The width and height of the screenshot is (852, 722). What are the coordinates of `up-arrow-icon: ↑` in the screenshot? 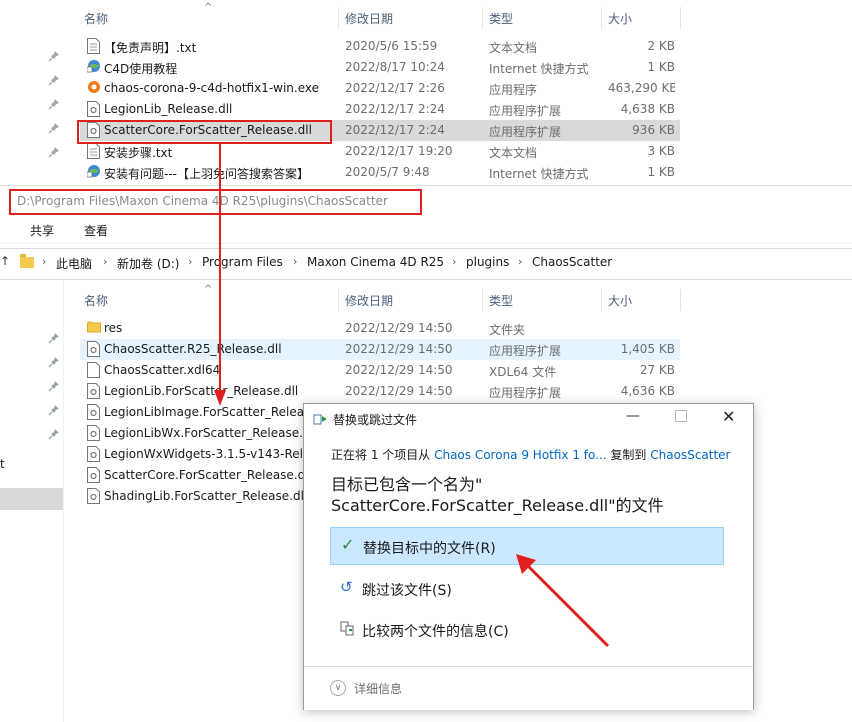 It's located at (5, 261).